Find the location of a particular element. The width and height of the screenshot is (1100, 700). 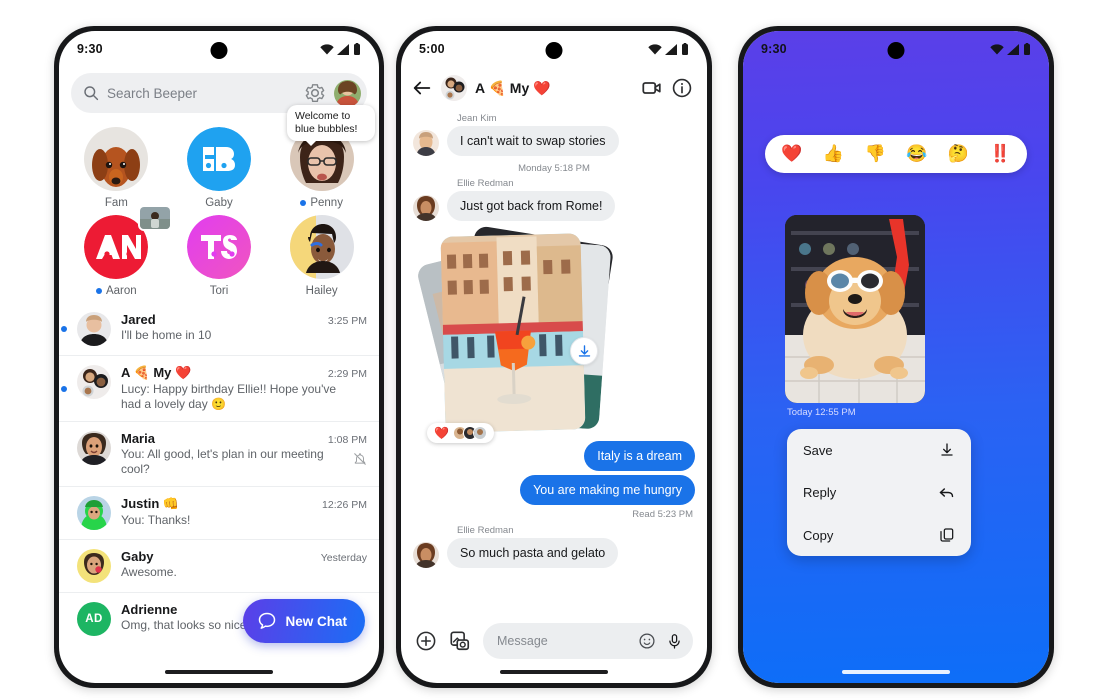

photo-stack-message: ❤️ is located at coordinates (515, 334).